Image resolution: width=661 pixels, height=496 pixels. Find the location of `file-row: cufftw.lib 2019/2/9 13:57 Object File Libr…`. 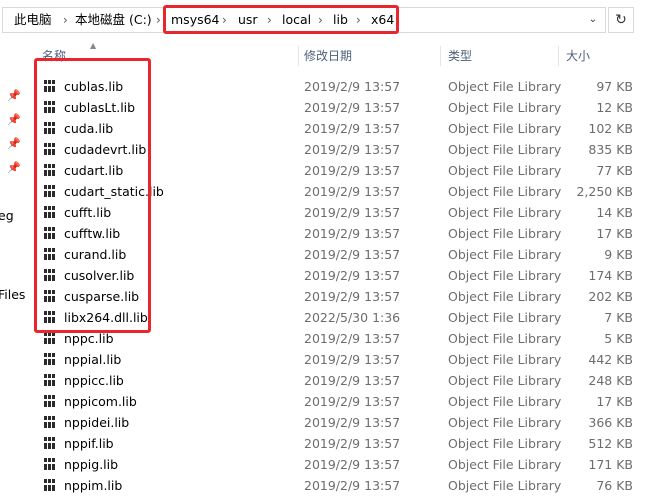

file-row: cufftw.lib 2019/2/9 13:57 Object File Libr… is located at coordinates (345, 233).